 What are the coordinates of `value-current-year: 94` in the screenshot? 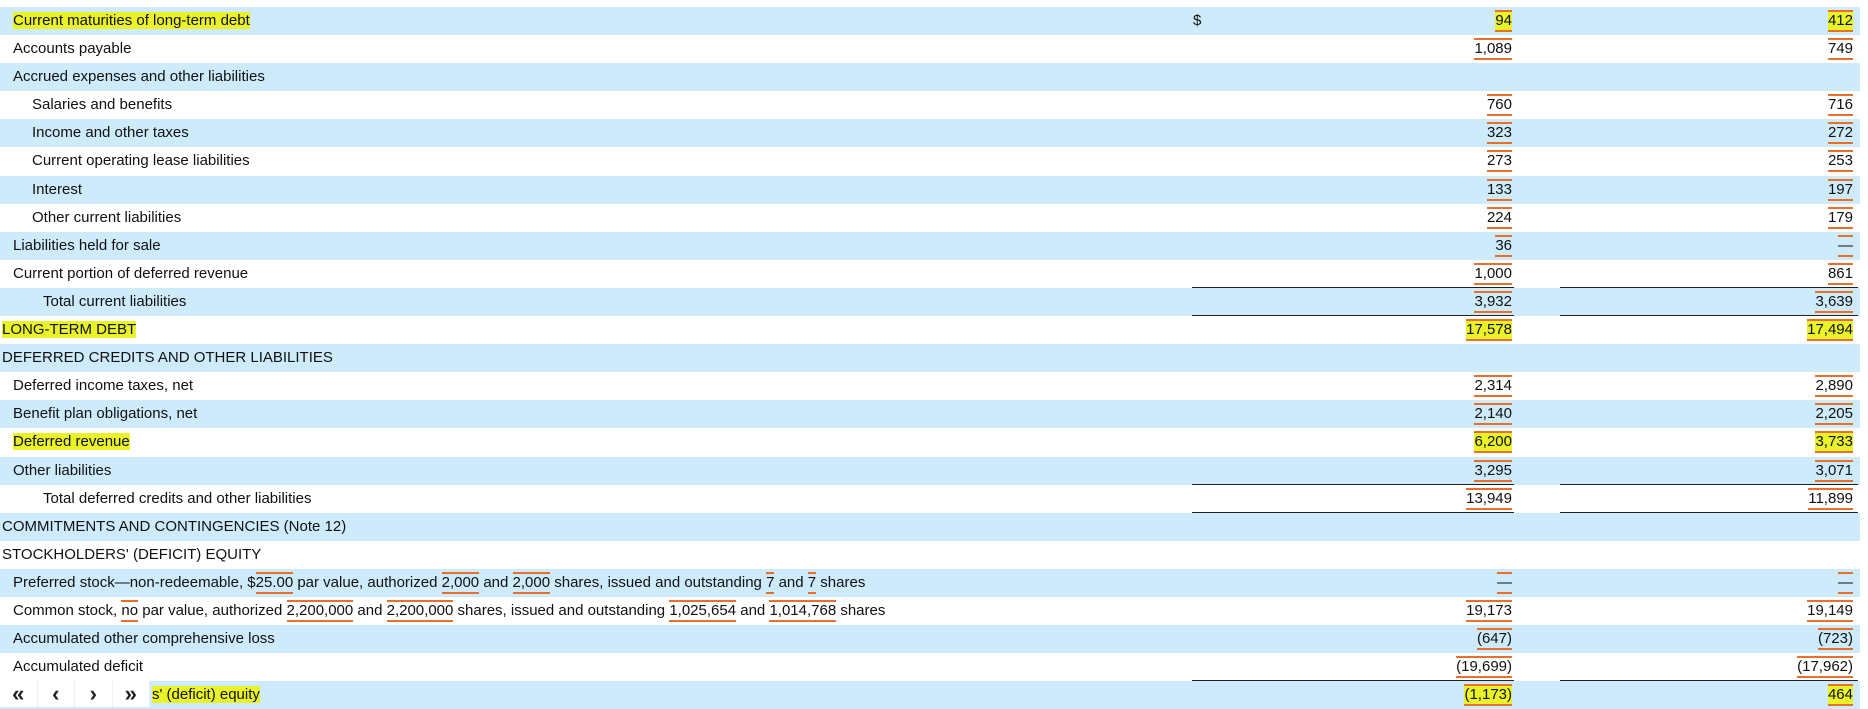 It's located at (1503, 21).